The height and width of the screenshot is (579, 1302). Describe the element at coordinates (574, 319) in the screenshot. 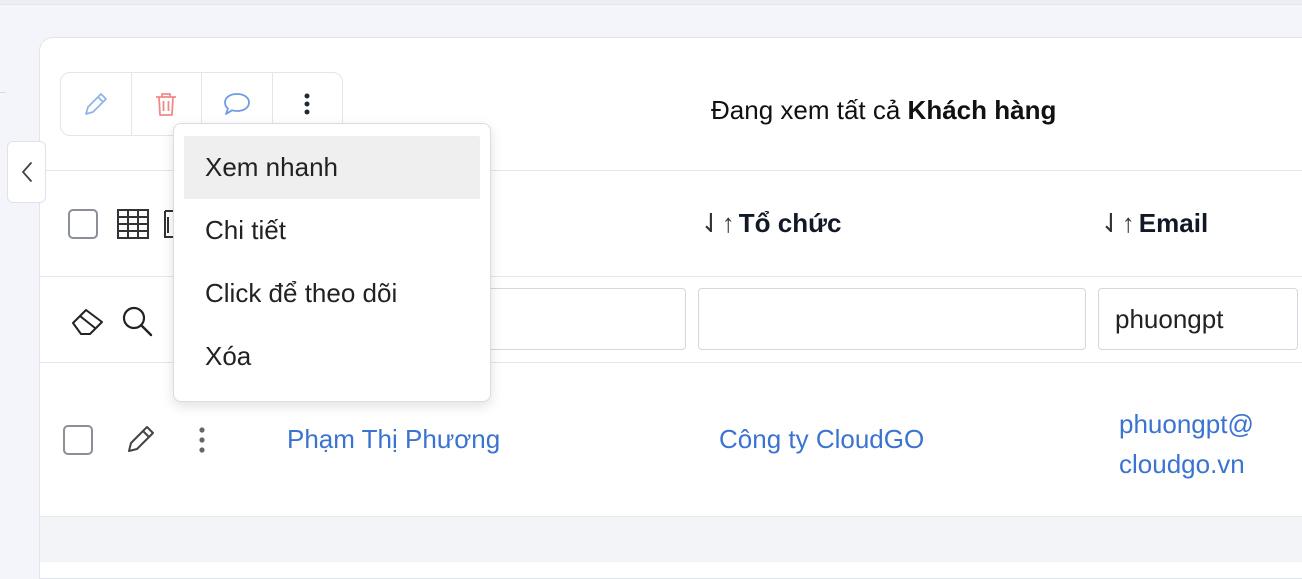

I see `name-filter-input` at that location.